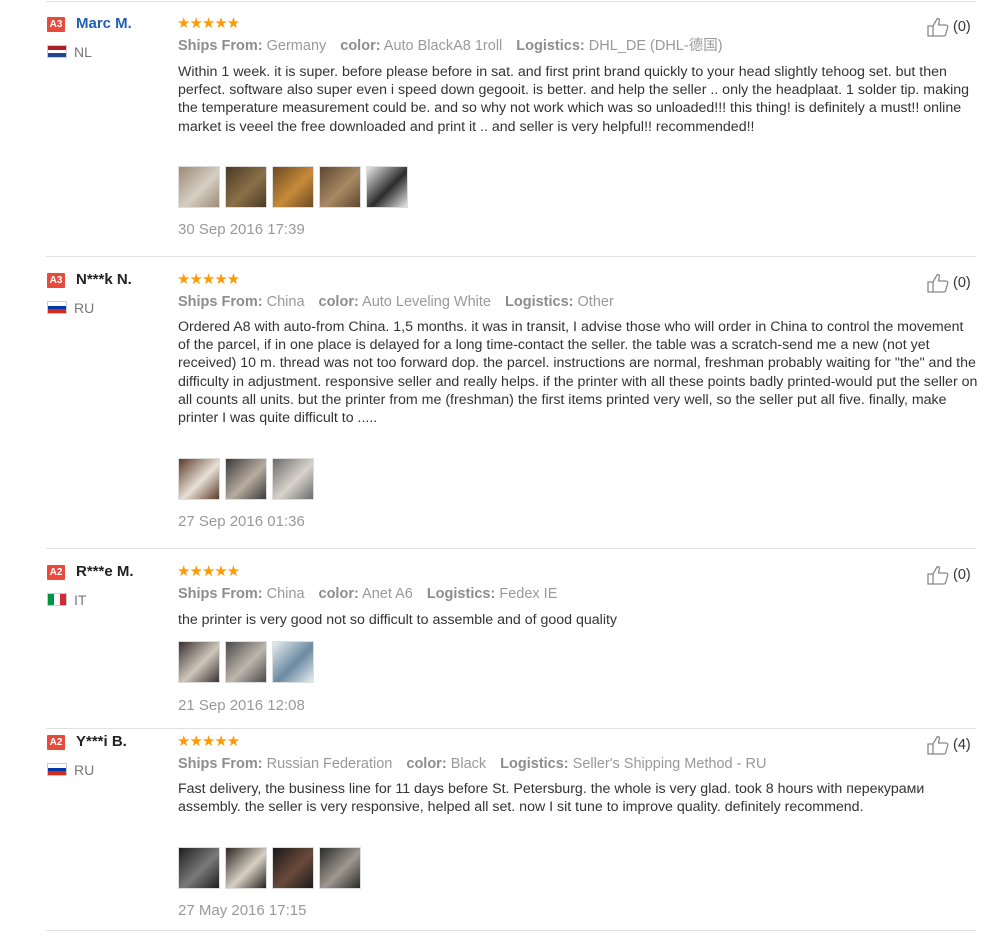  I want to click on ships-from-value: Germany, so click(296, 46).